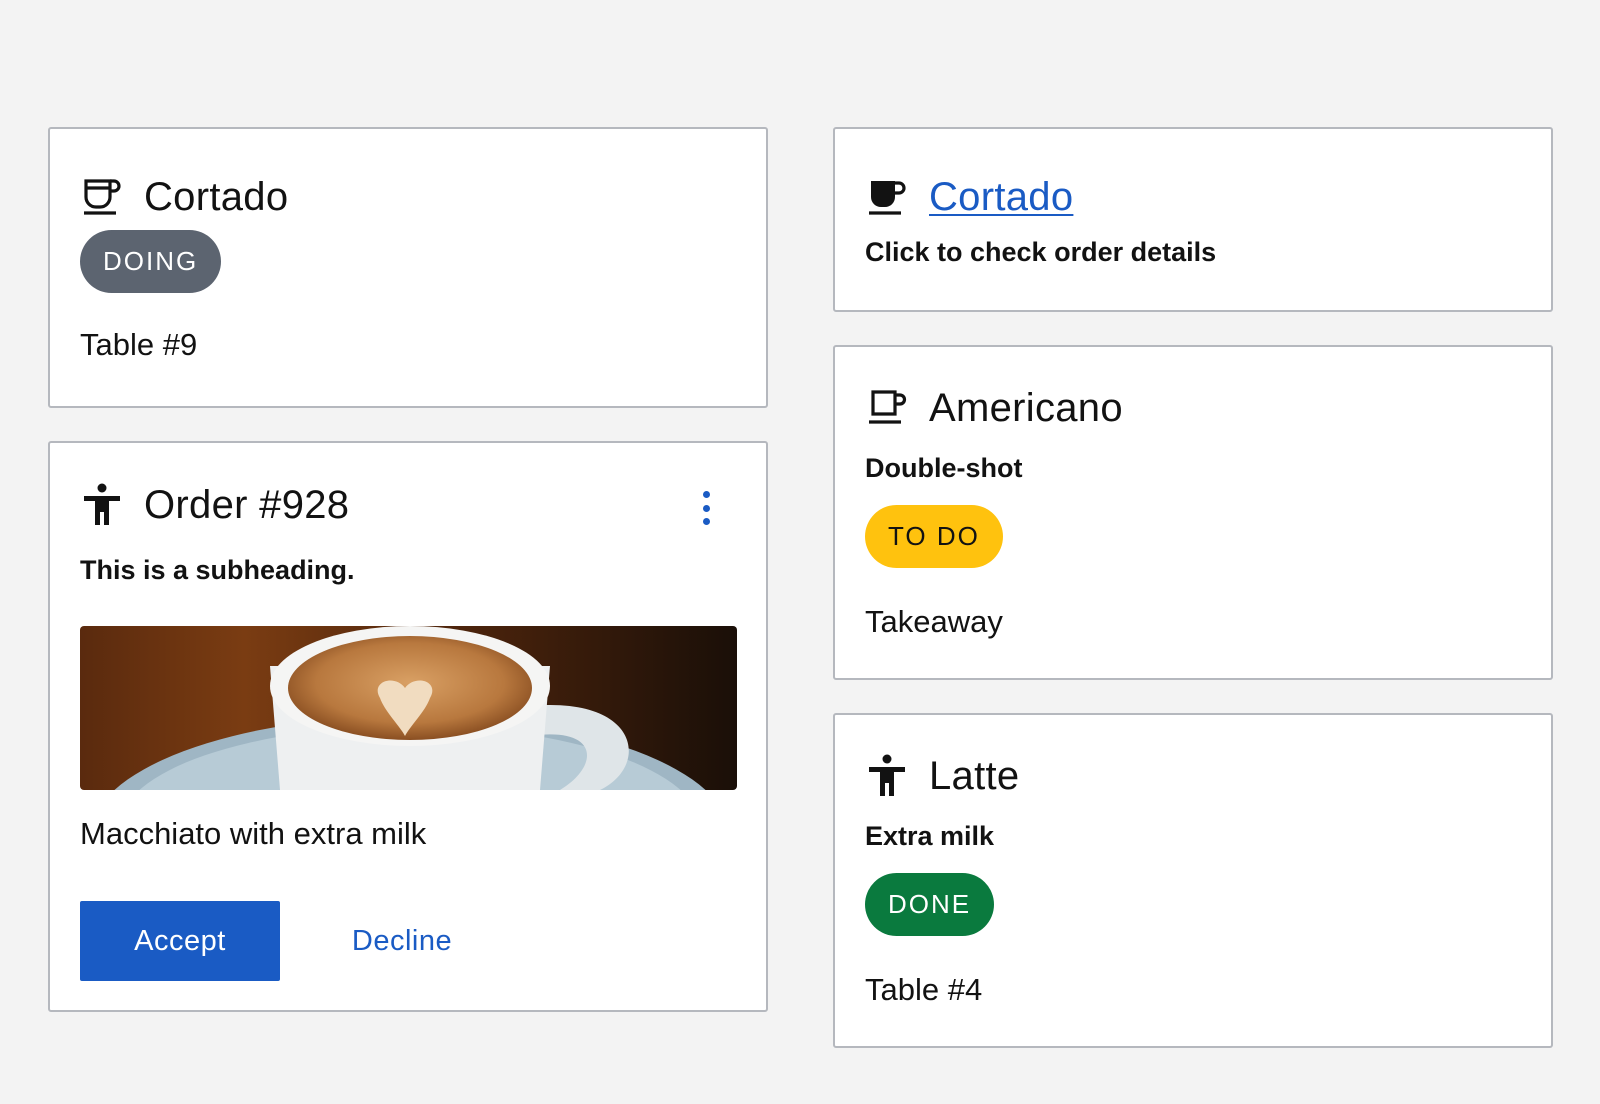 The width and height of the screenshot is (1600, 1104). Describe the element at coordinates (930, 836) in the screenshot. I see `card-subheading: Extra milk` at that location.